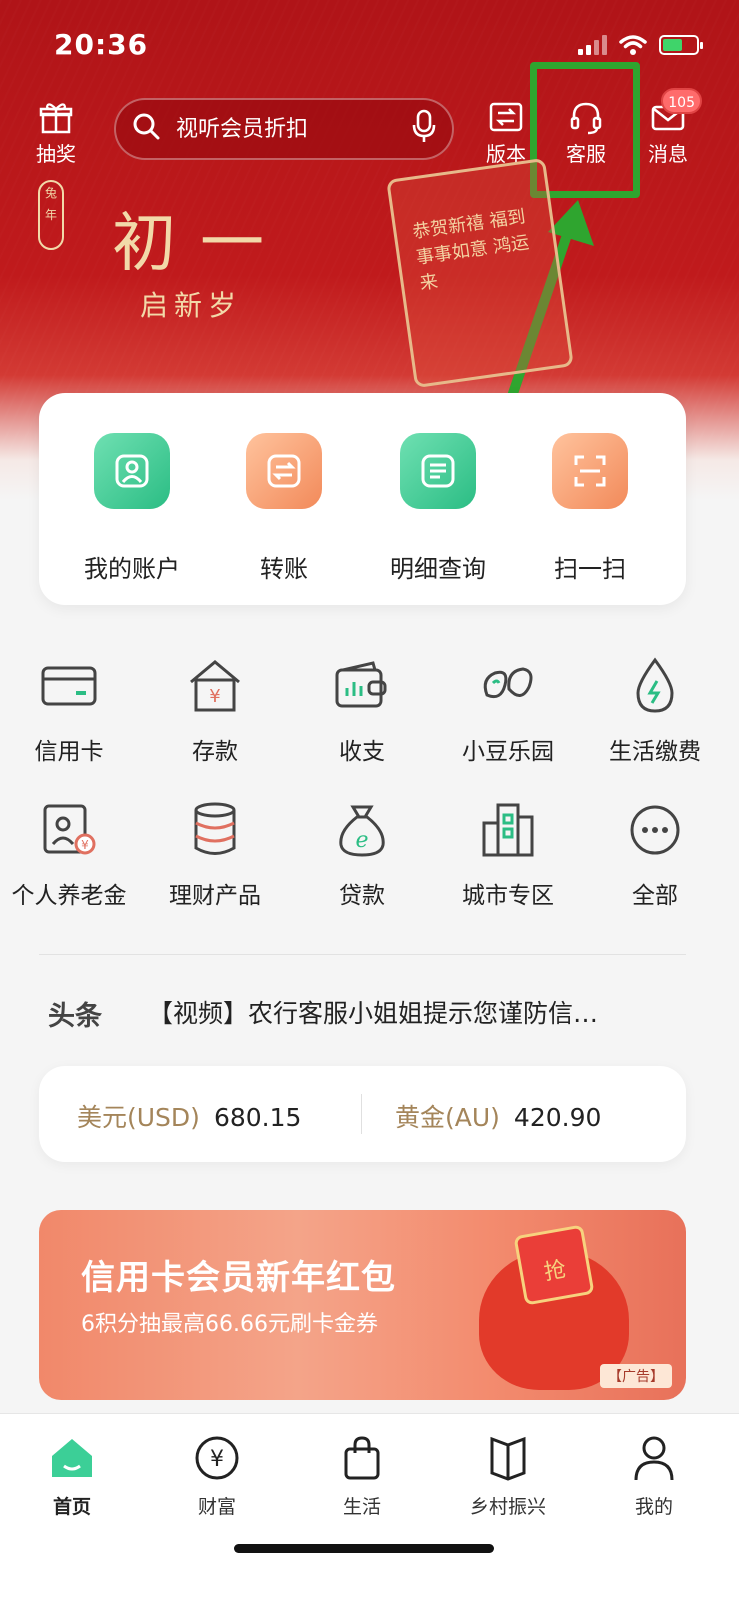  Describe the element at coordinates (215, 752) in the screenshot. I see `service-label: 存款` at that location.